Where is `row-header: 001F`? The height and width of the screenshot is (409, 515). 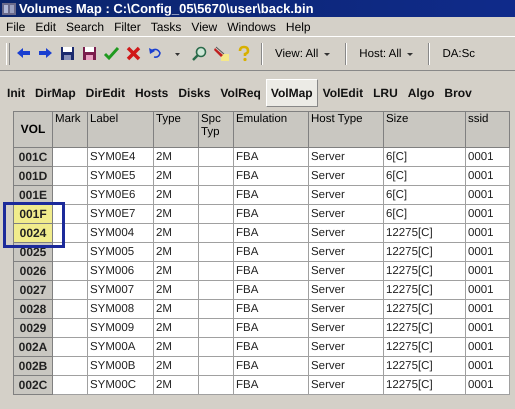
row-header: 001F is located at coordinates (33, 214).